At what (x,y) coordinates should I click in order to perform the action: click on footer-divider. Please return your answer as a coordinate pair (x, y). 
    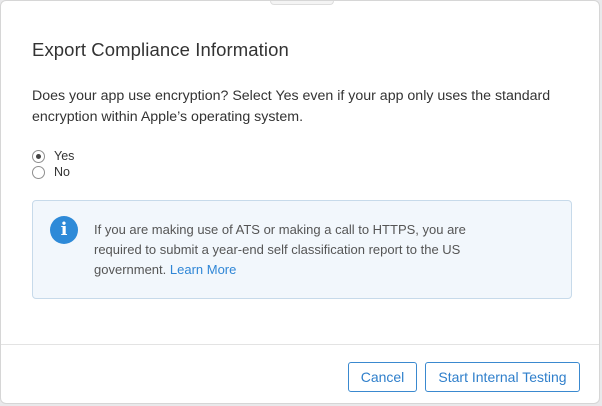
    Looking at the image, I should click on (300, 344).